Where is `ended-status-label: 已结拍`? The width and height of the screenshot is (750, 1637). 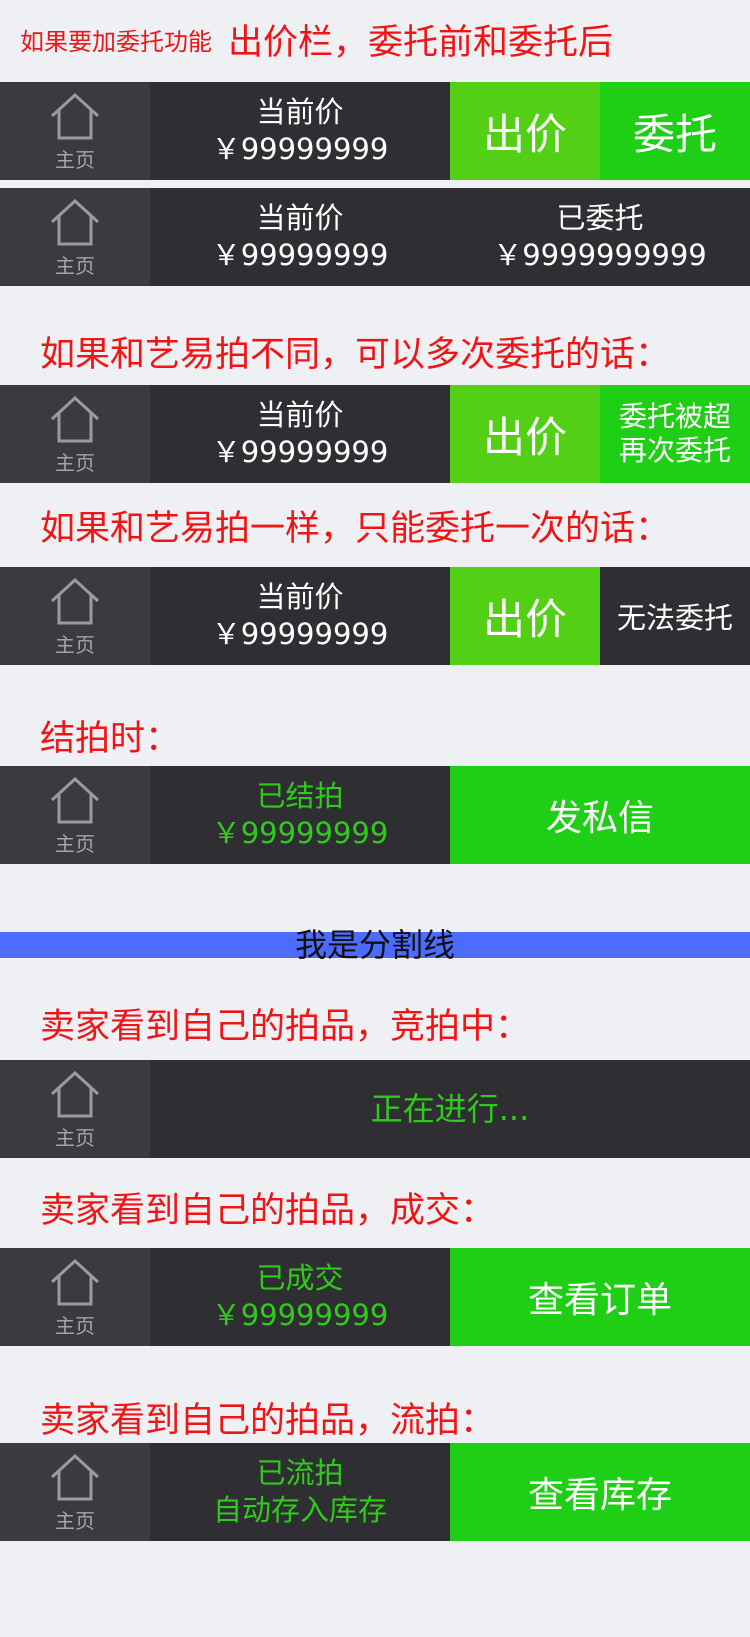
ended-status-label: 已结拍 is located at coordinates (300, 796).